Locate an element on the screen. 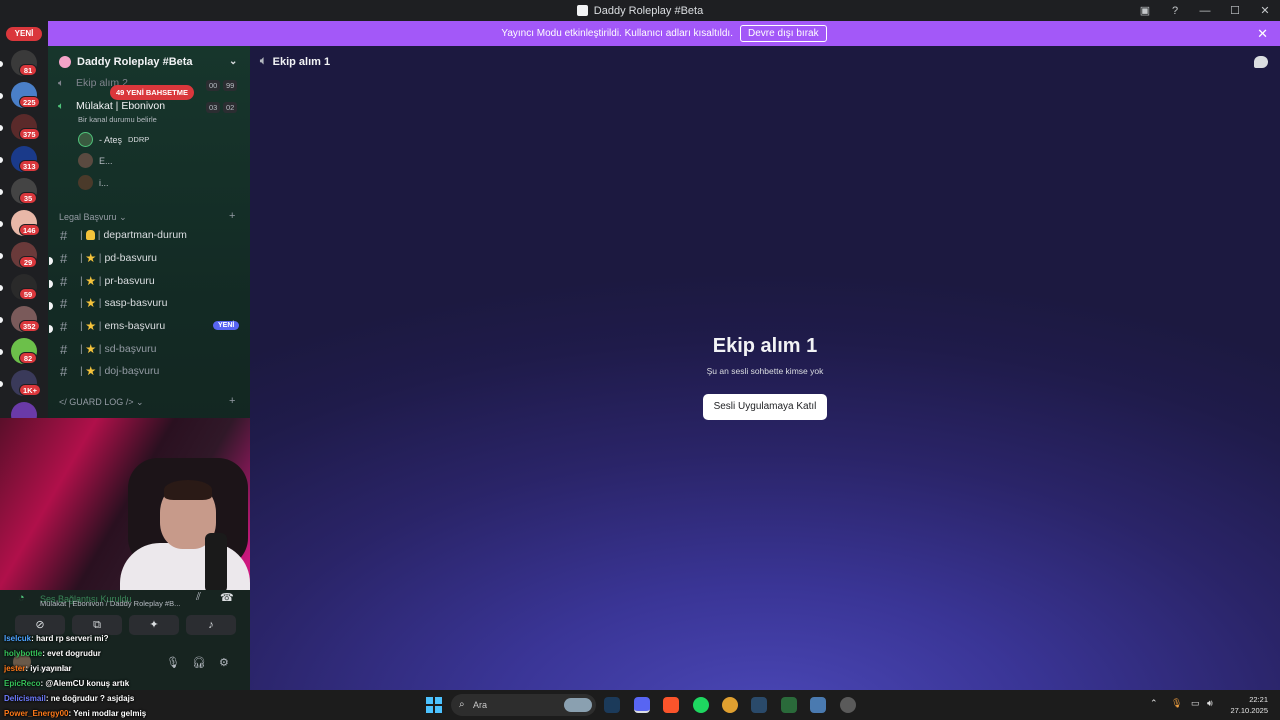 The image size is (1280, 720). server-mention-badge: 313 is located at coordinates (29, 166).